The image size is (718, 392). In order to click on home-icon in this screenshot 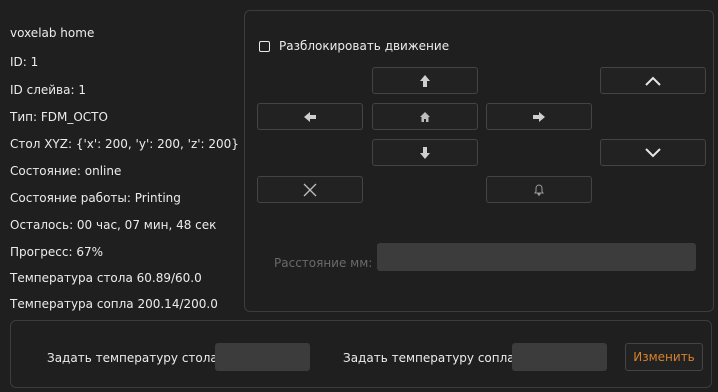, I will do `click(425, 116)`.